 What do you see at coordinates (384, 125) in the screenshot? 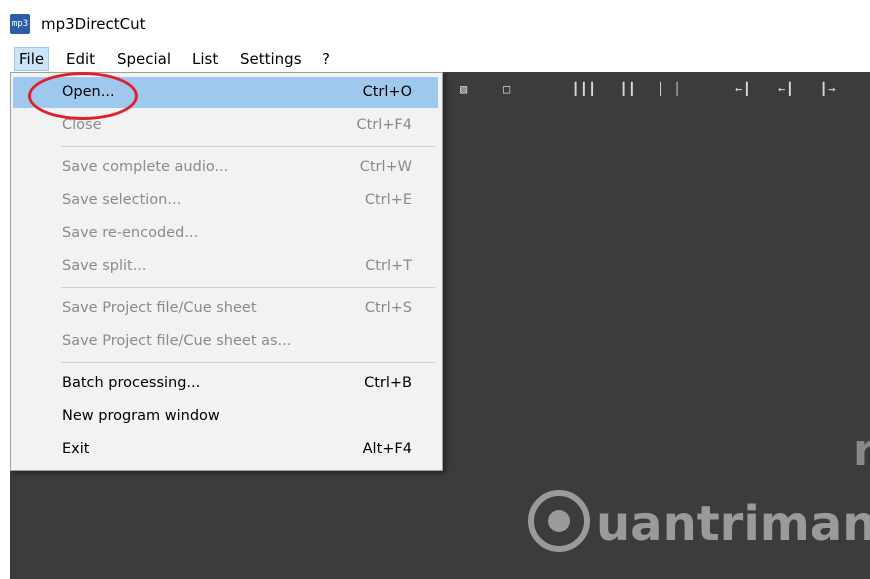
I see `menu-item-shortcut: Ctrl+F4` at bounding box center [384, 125].